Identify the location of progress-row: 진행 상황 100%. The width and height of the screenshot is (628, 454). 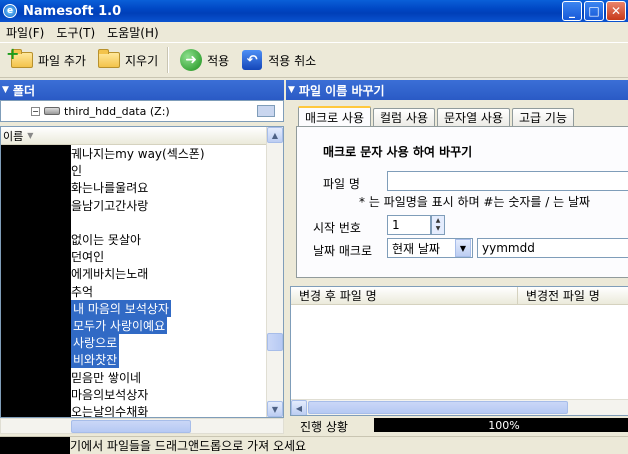
(457, 425).